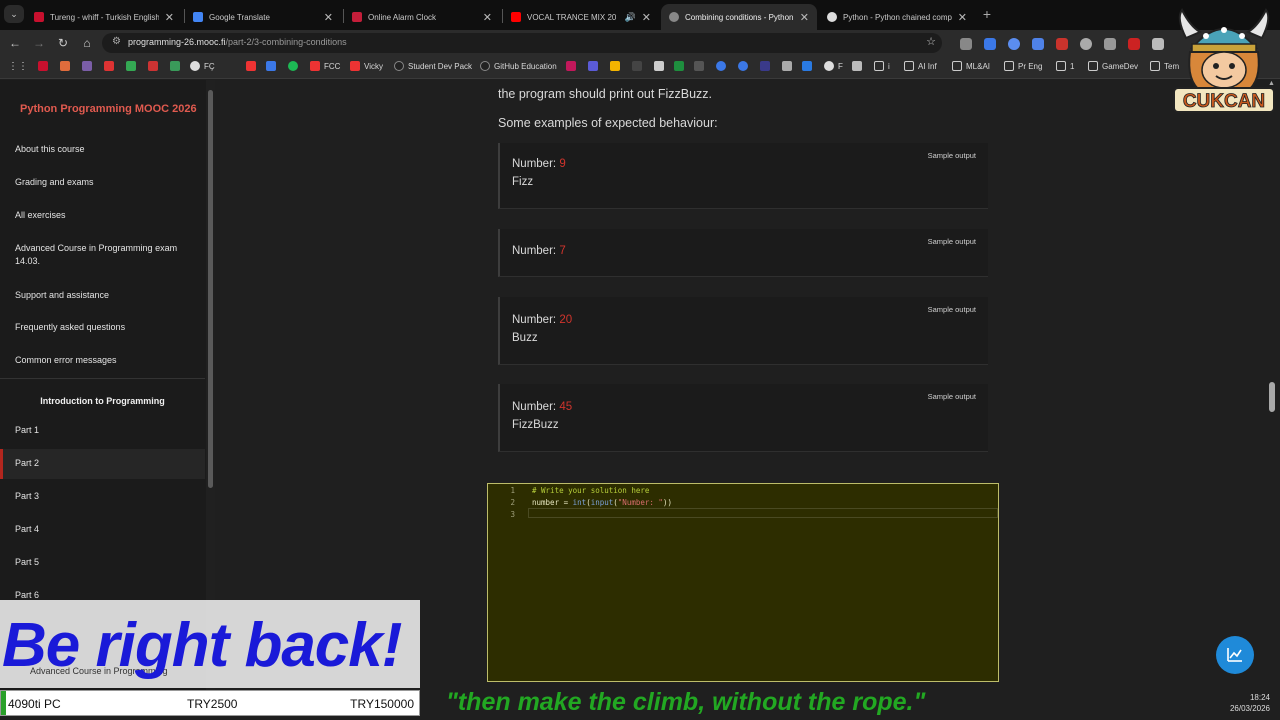 The width and height of the screenshot is (1280, 720). I want to click on folder-i: i, so click(882, 66).